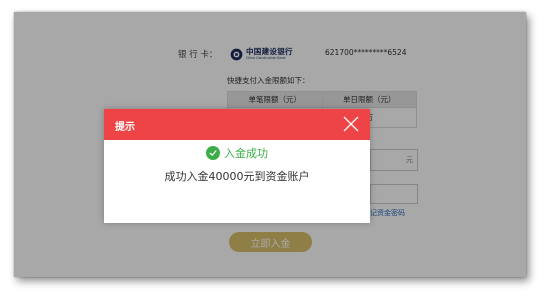 The height and width of the screenshot is (303, 550). Describe the element at coordinates (246, 153) in the screenshot. I see `status-text: 入金成功` at that location.